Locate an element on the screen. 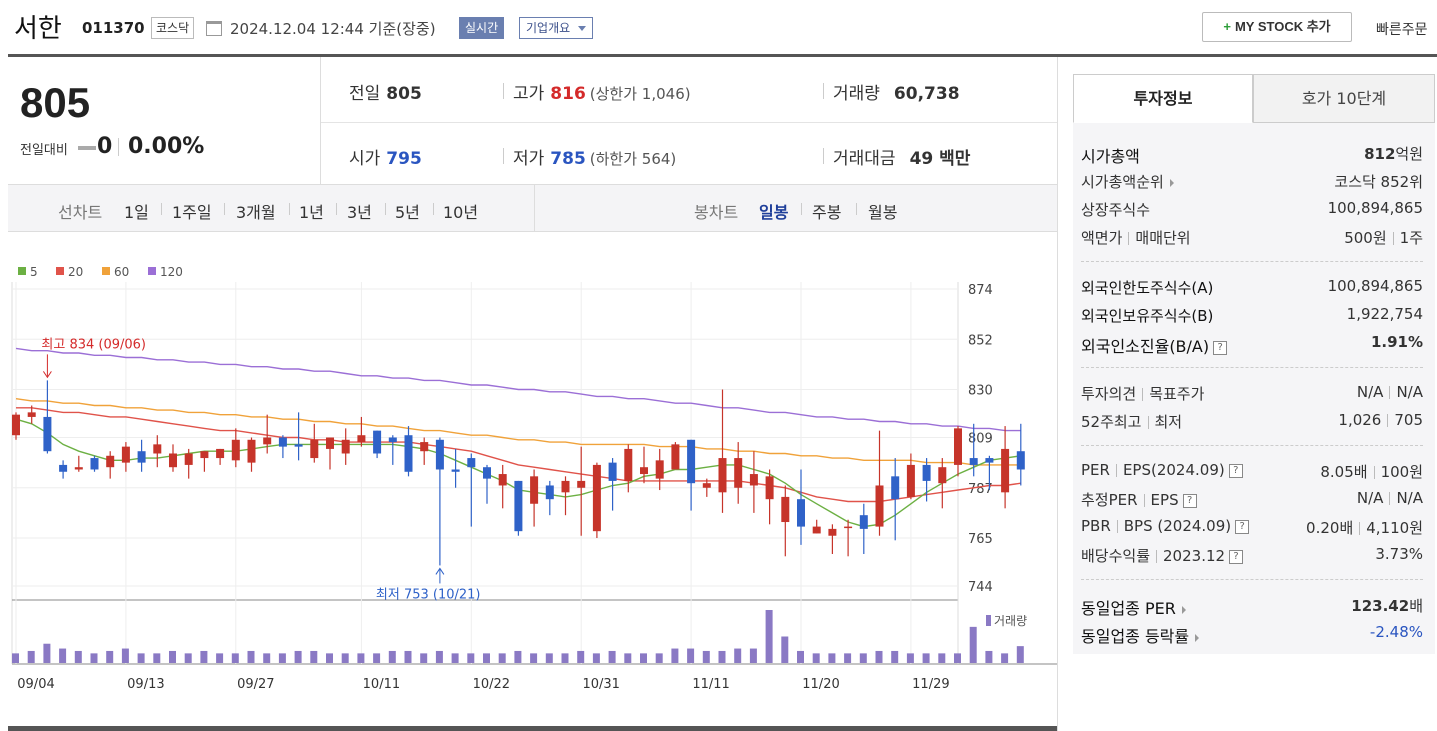  period-5y: 5년 is located at coordinates (407, 211).